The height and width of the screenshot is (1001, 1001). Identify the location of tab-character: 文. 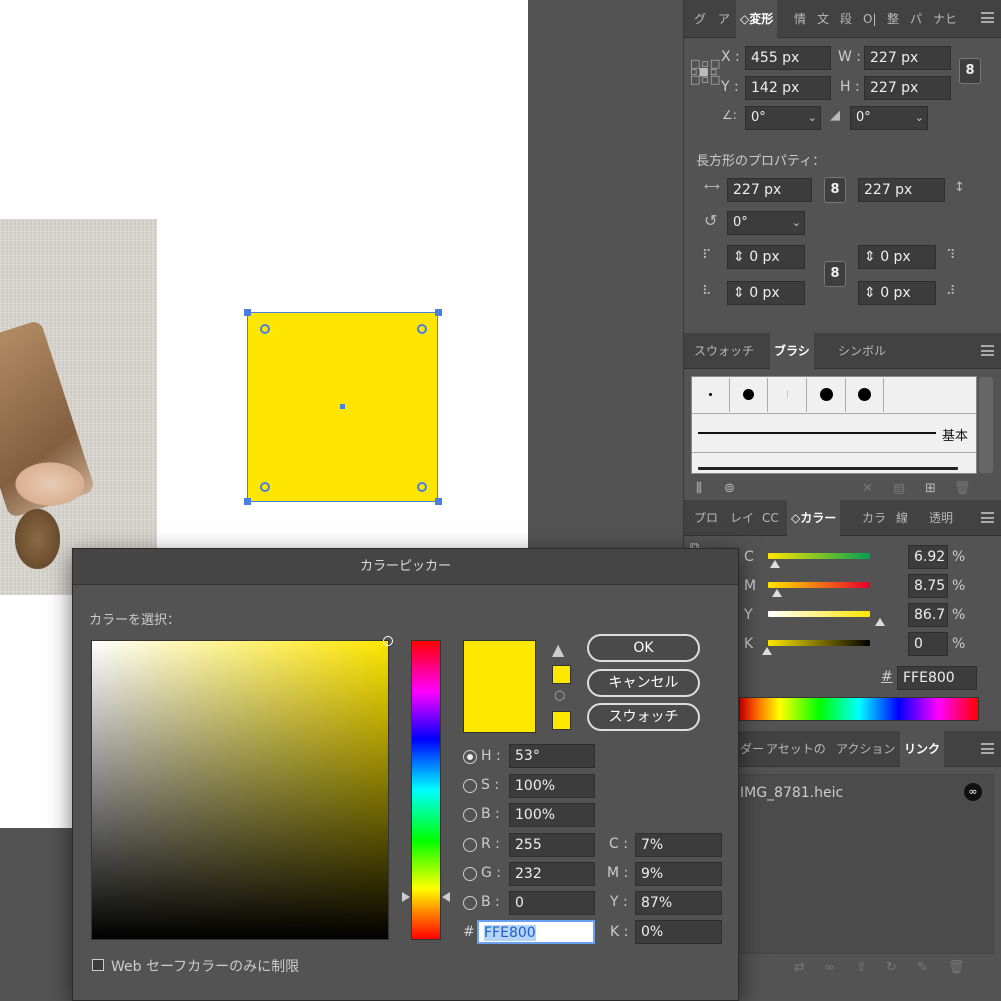
(823, 19).